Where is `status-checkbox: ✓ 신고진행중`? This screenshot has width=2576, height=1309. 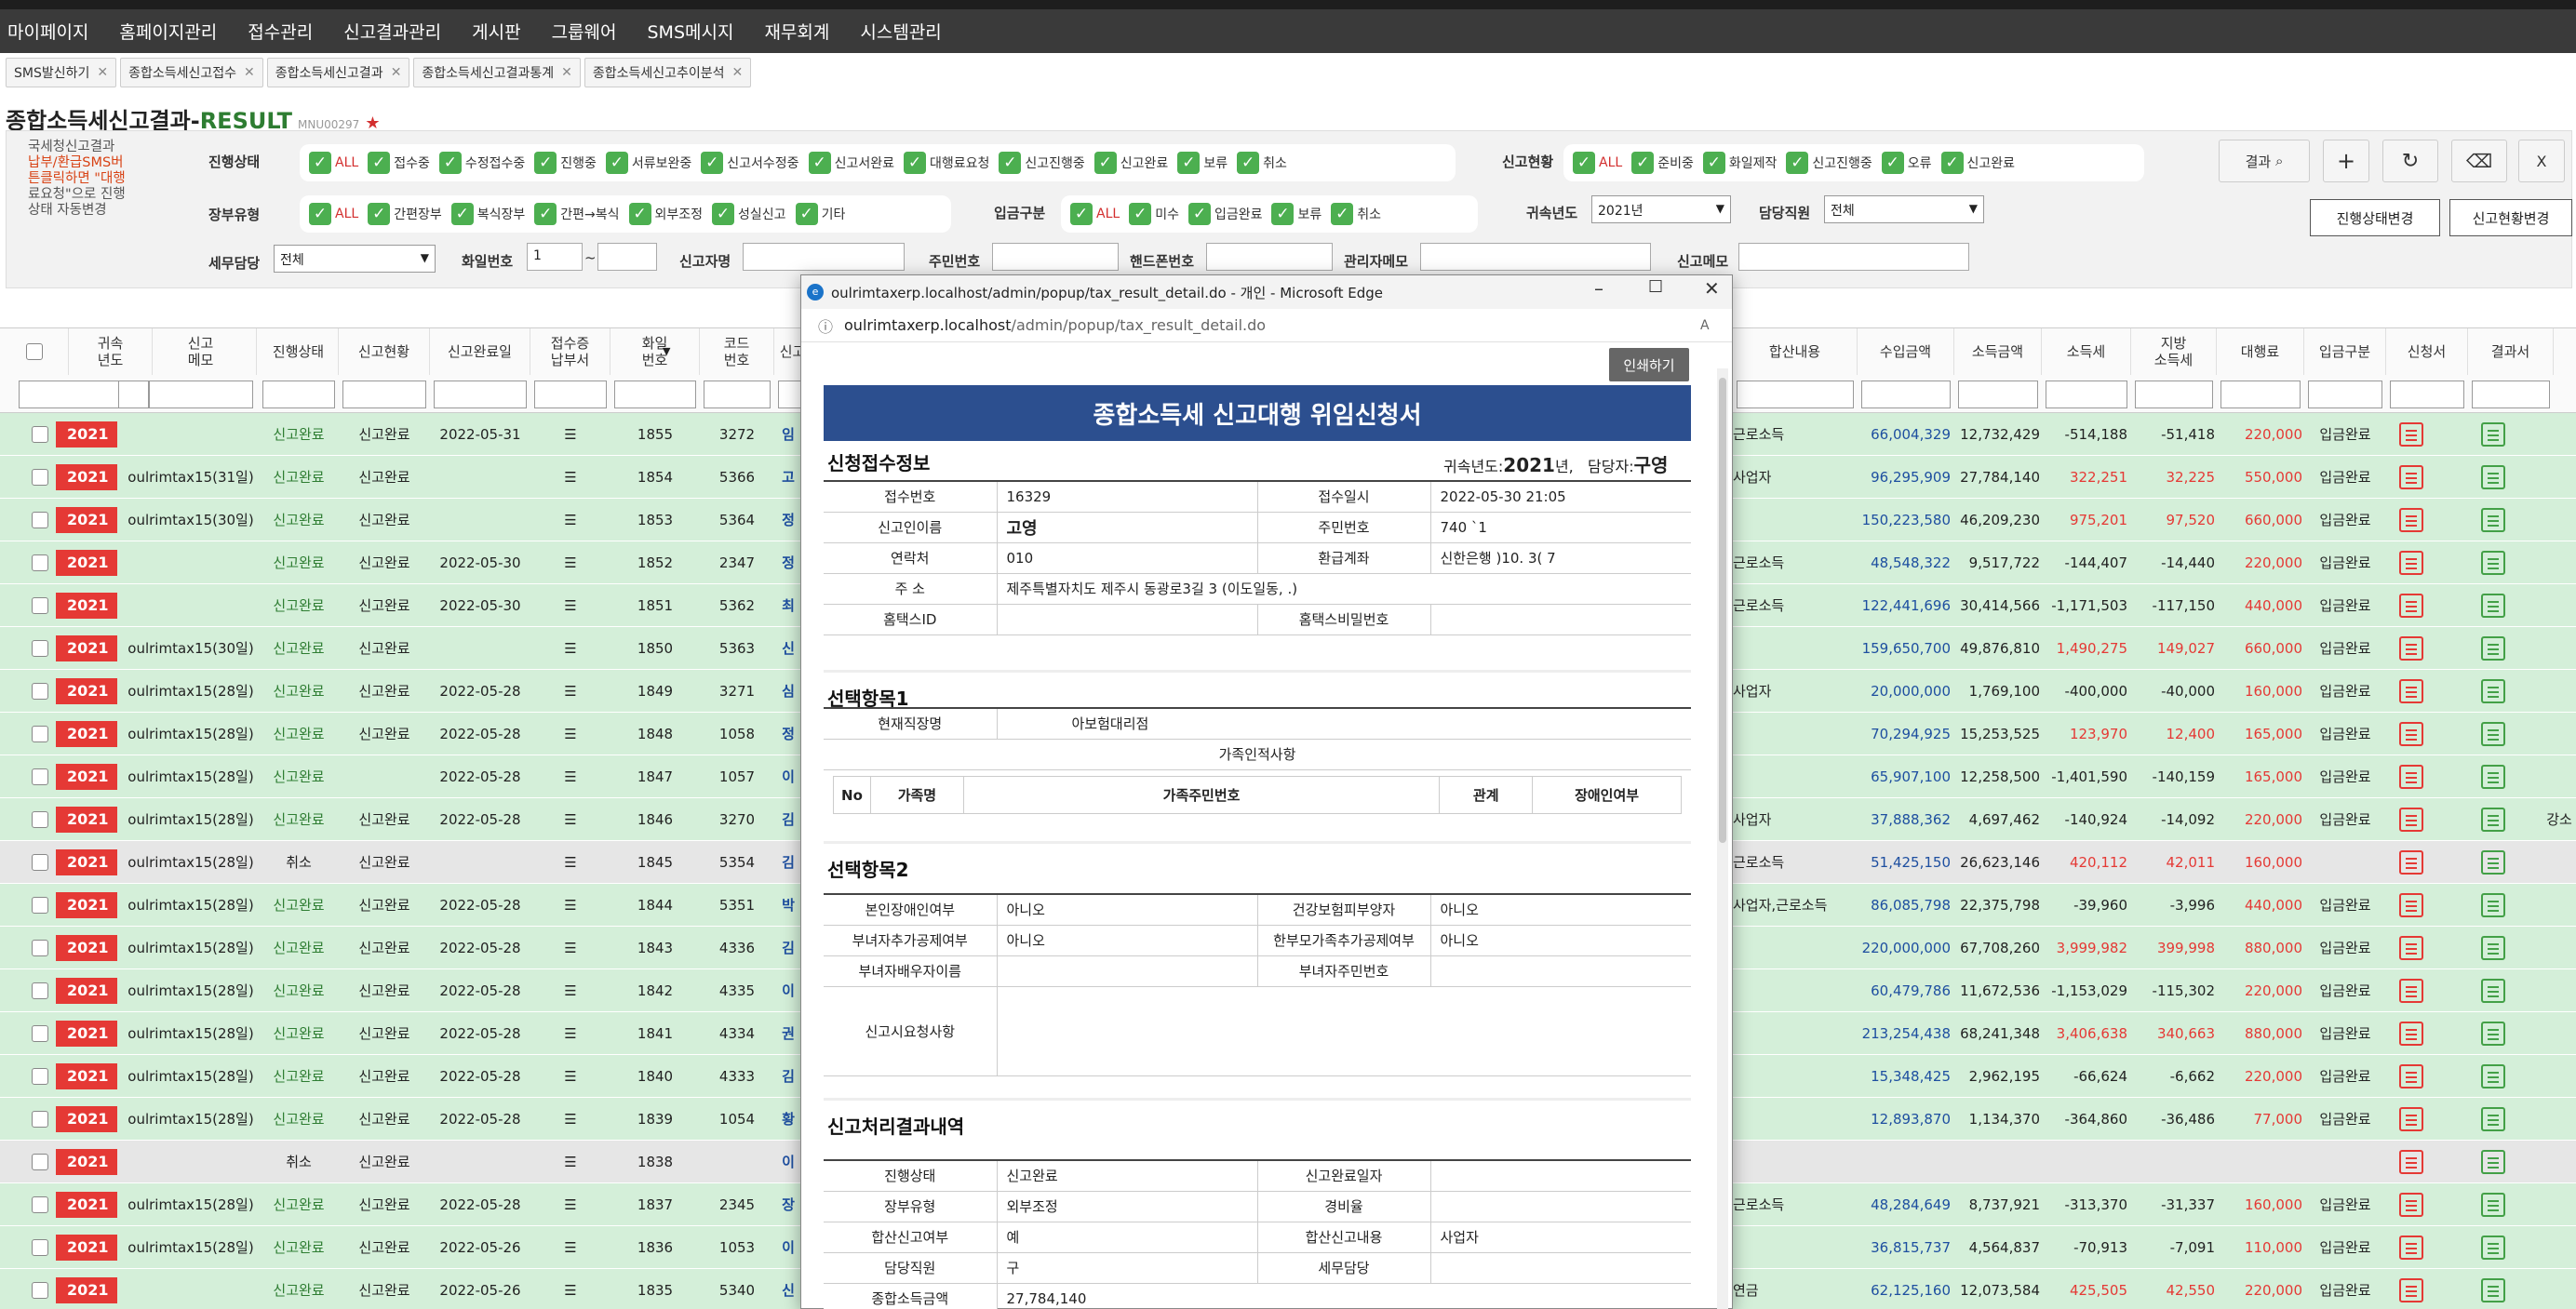
status-checkbox: ✓ 신고진행중 is located at coordinates (1042, 163).